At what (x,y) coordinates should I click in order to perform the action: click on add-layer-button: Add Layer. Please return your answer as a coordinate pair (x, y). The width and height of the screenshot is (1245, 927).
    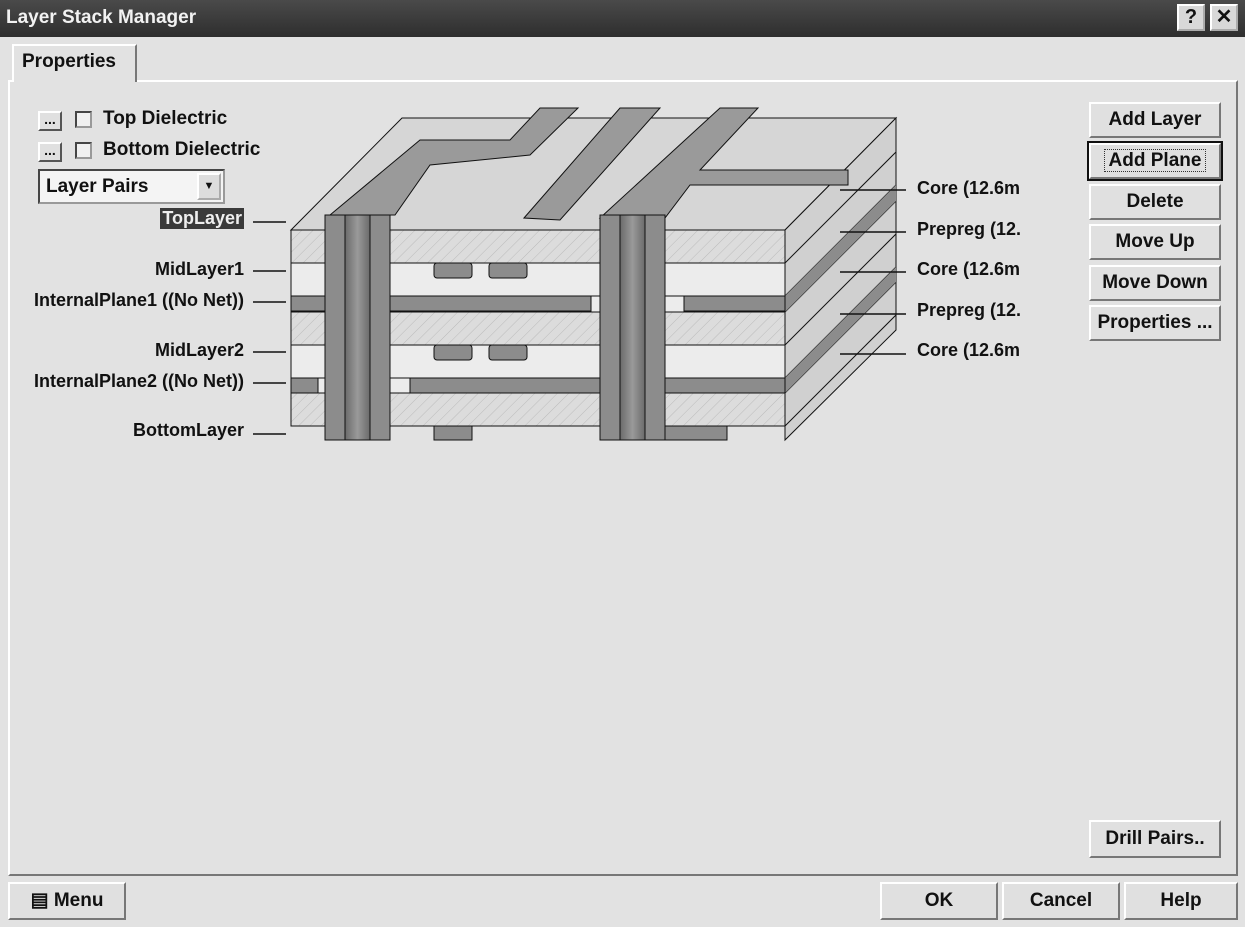
    Looking at the image, I should click on (1155, 120).